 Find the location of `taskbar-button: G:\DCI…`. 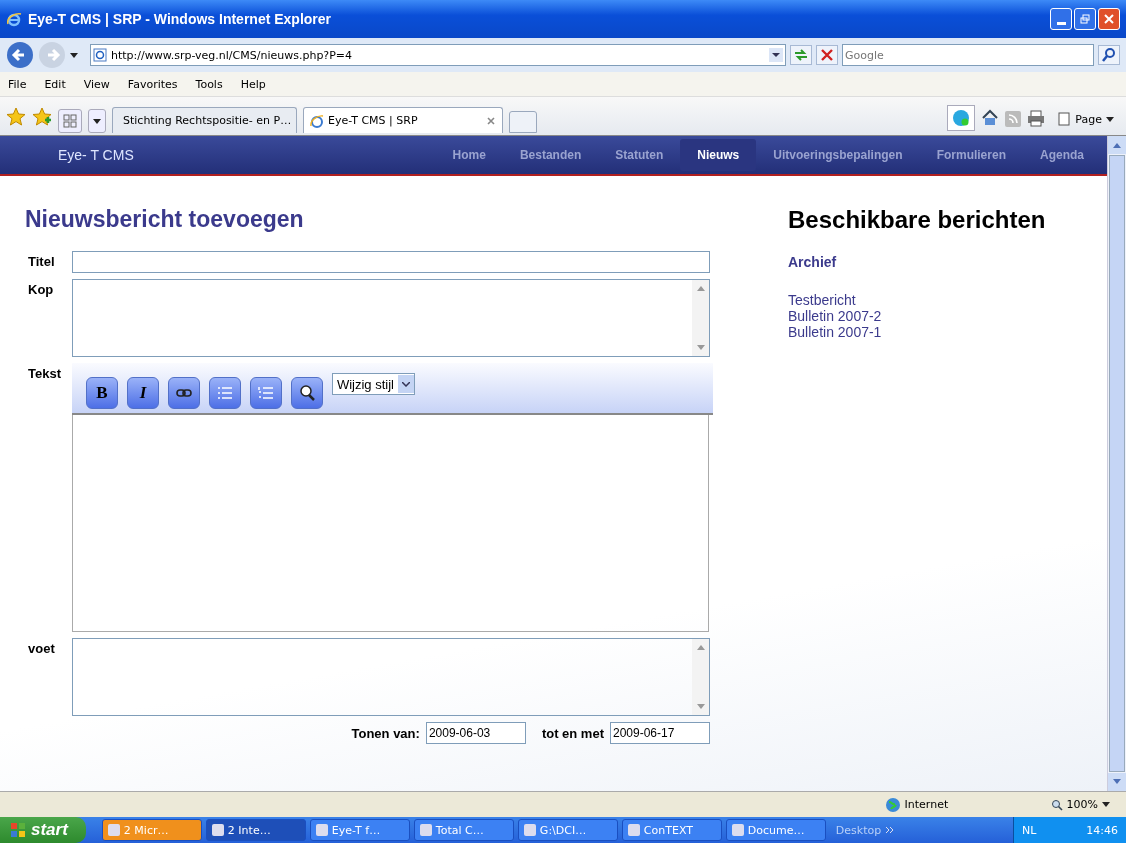

taskbar-button: G:\DCI… is located at coordinates (567, 830).